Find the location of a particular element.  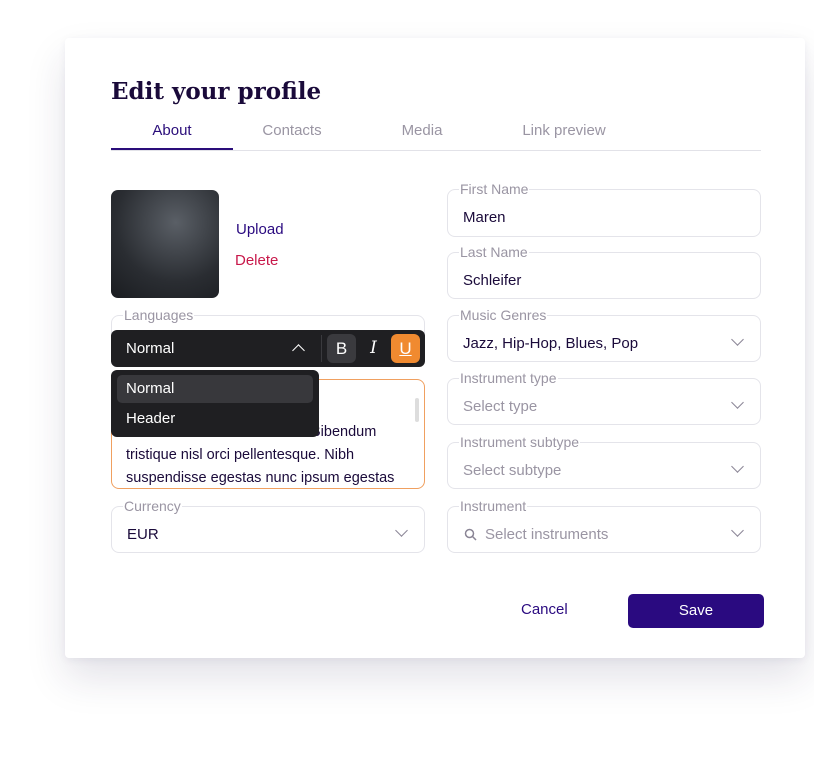

field-label: Currency is located at coordinates (152, 506).